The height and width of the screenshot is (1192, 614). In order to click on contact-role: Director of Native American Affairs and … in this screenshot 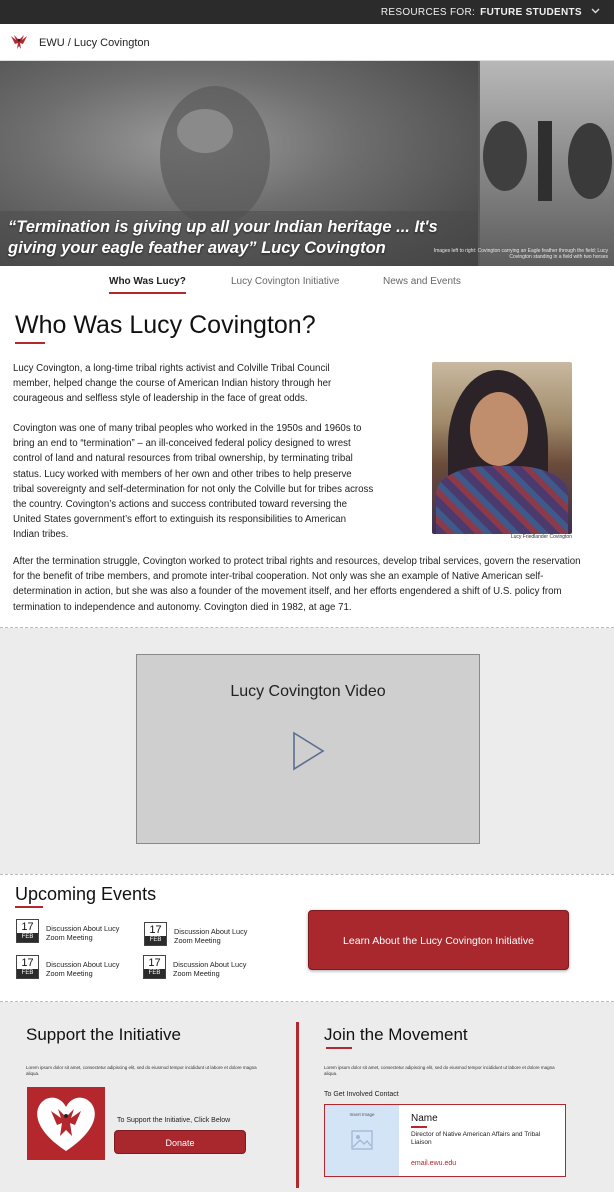, I will do `click(476, 1138)`.